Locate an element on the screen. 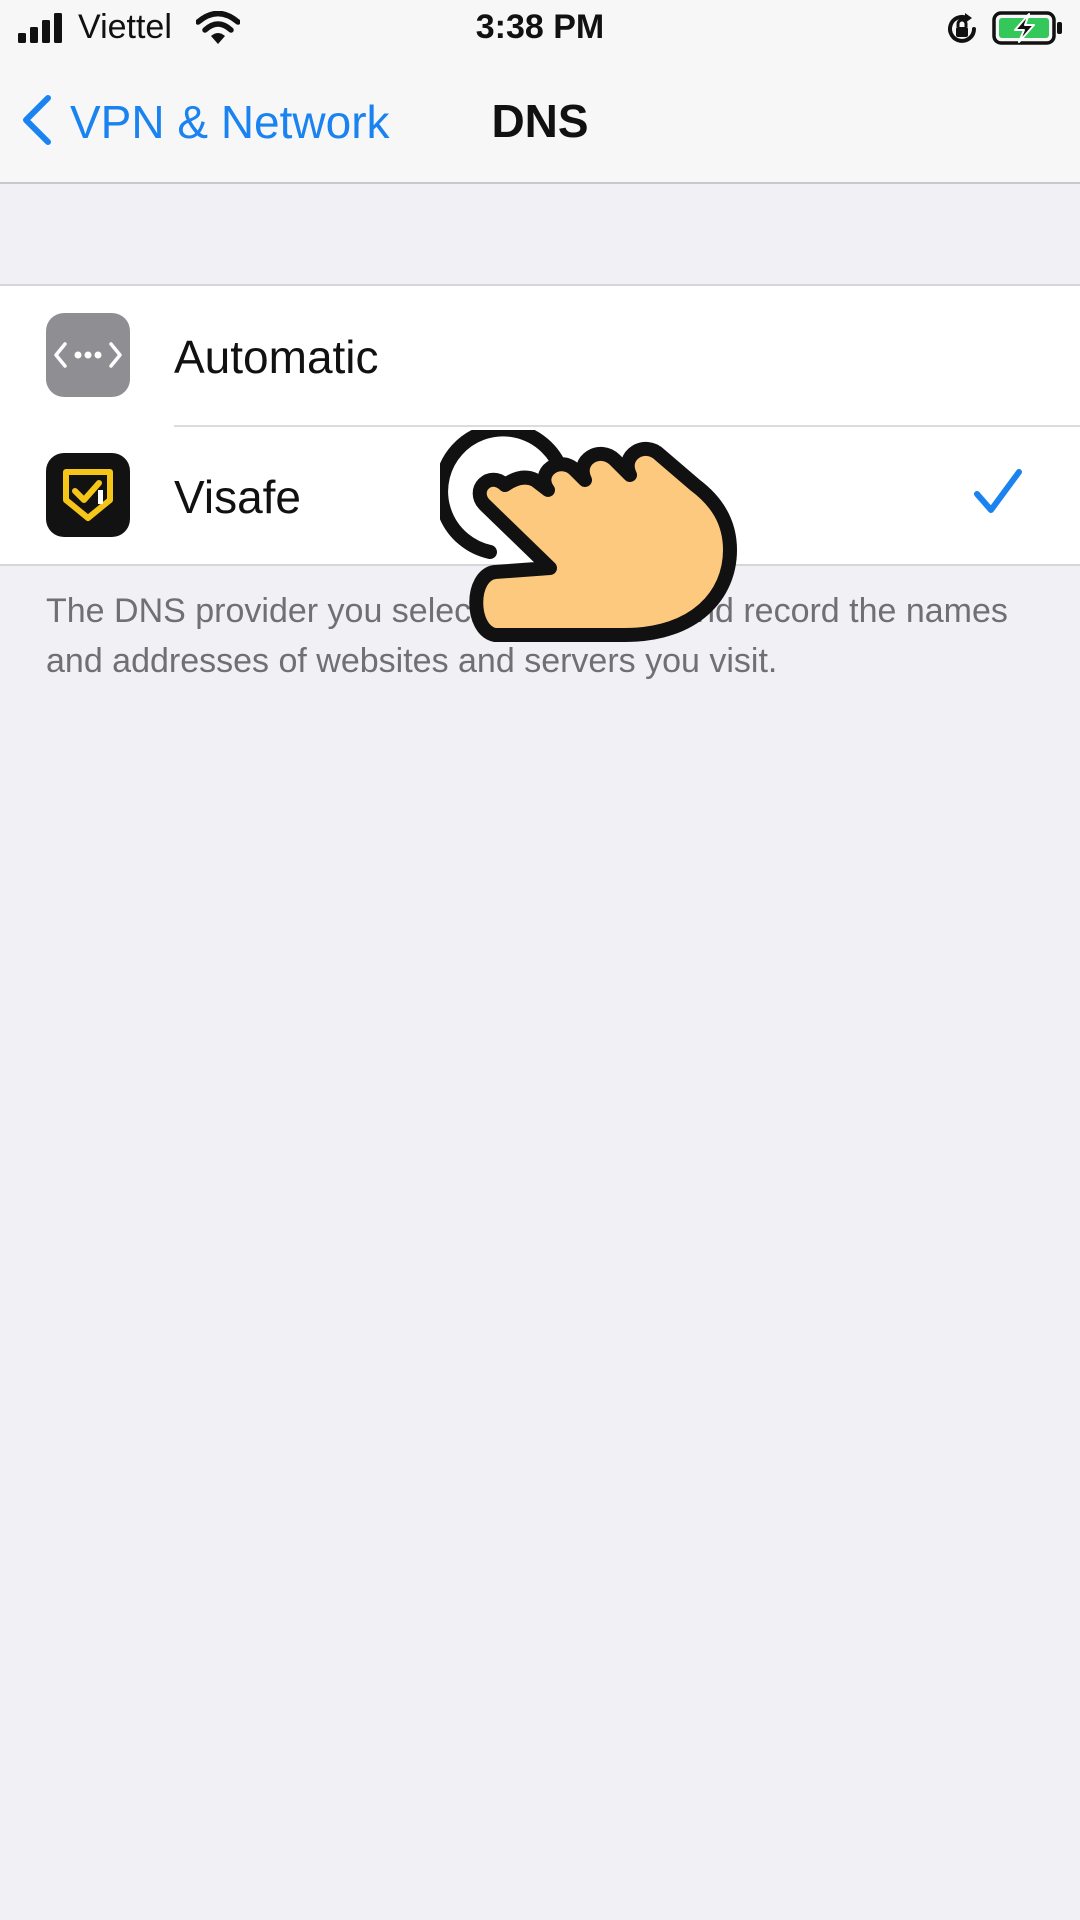 The width and height of the screenshot is (1080, 1920). dns-options-list: Automatic Visafe is located at coordinates (540, 425).